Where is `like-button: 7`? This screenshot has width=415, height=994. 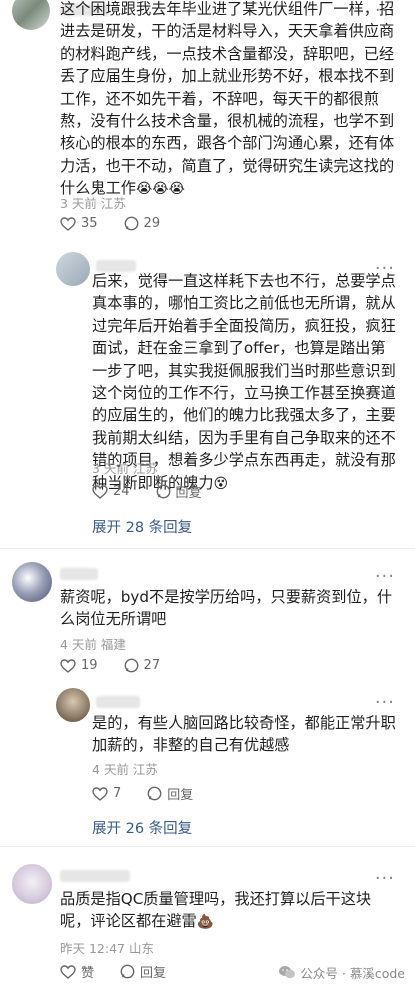 like-button: 7 is located at coordinates (106, 793).